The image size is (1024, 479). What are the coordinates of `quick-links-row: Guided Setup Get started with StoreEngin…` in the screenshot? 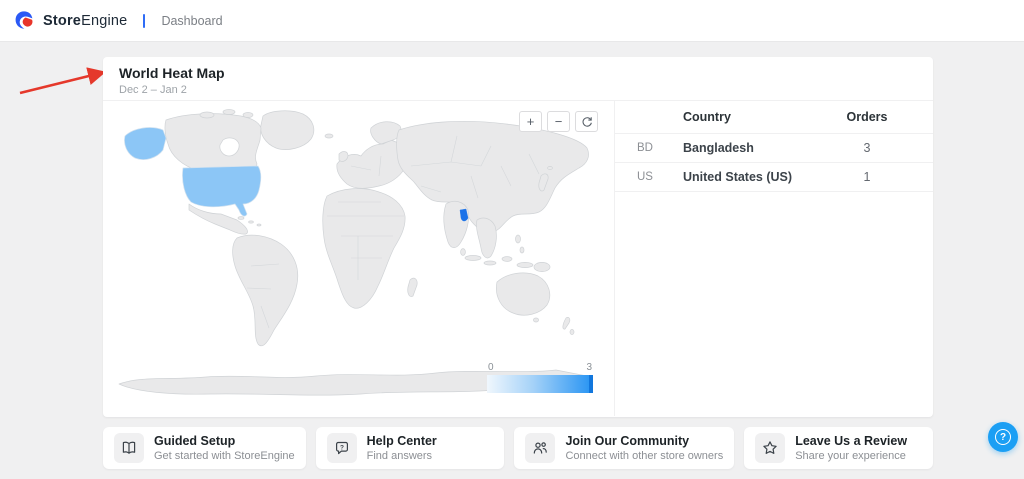 It's located at (518, 448).